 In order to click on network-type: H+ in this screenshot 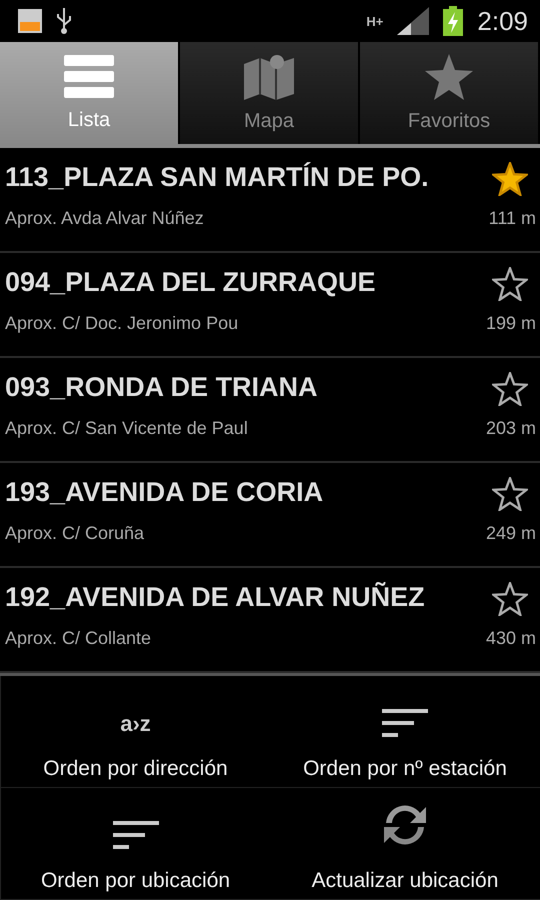, I will do `click(375, 21)`.